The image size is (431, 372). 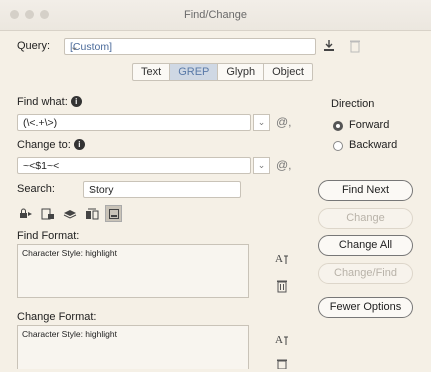 What do you see at coordinates (369, 125) in the screenshot?
I see `direction-forward-label: Forward` at bounding box center [369, 125].